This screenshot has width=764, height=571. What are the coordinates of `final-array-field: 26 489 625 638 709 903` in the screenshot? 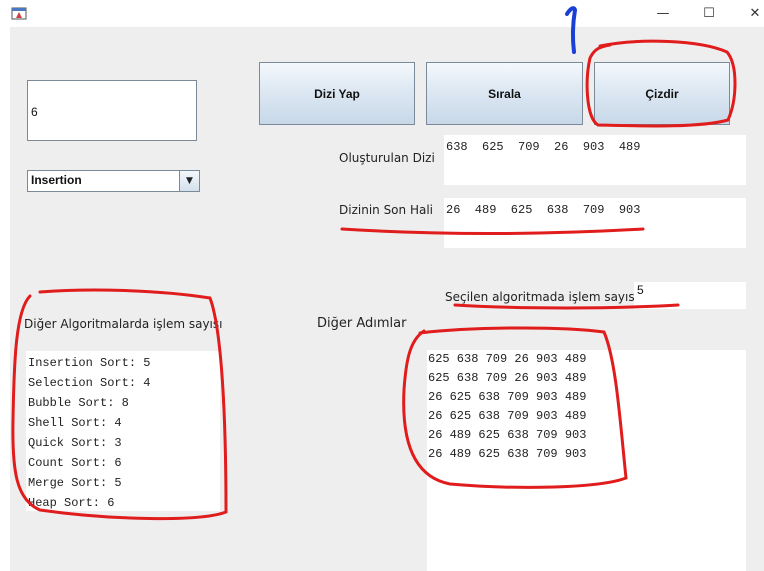 It's located at (595, 223).